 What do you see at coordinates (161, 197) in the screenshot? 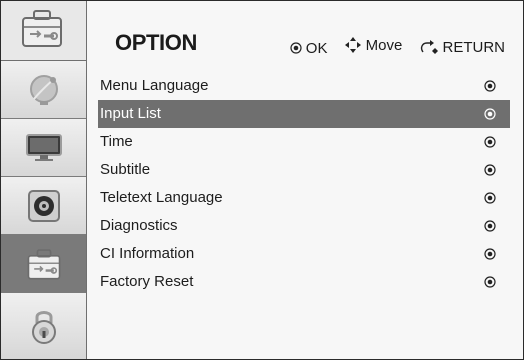
I see `menu-item-label: Teletext Language` at bounding box center [161, 197].